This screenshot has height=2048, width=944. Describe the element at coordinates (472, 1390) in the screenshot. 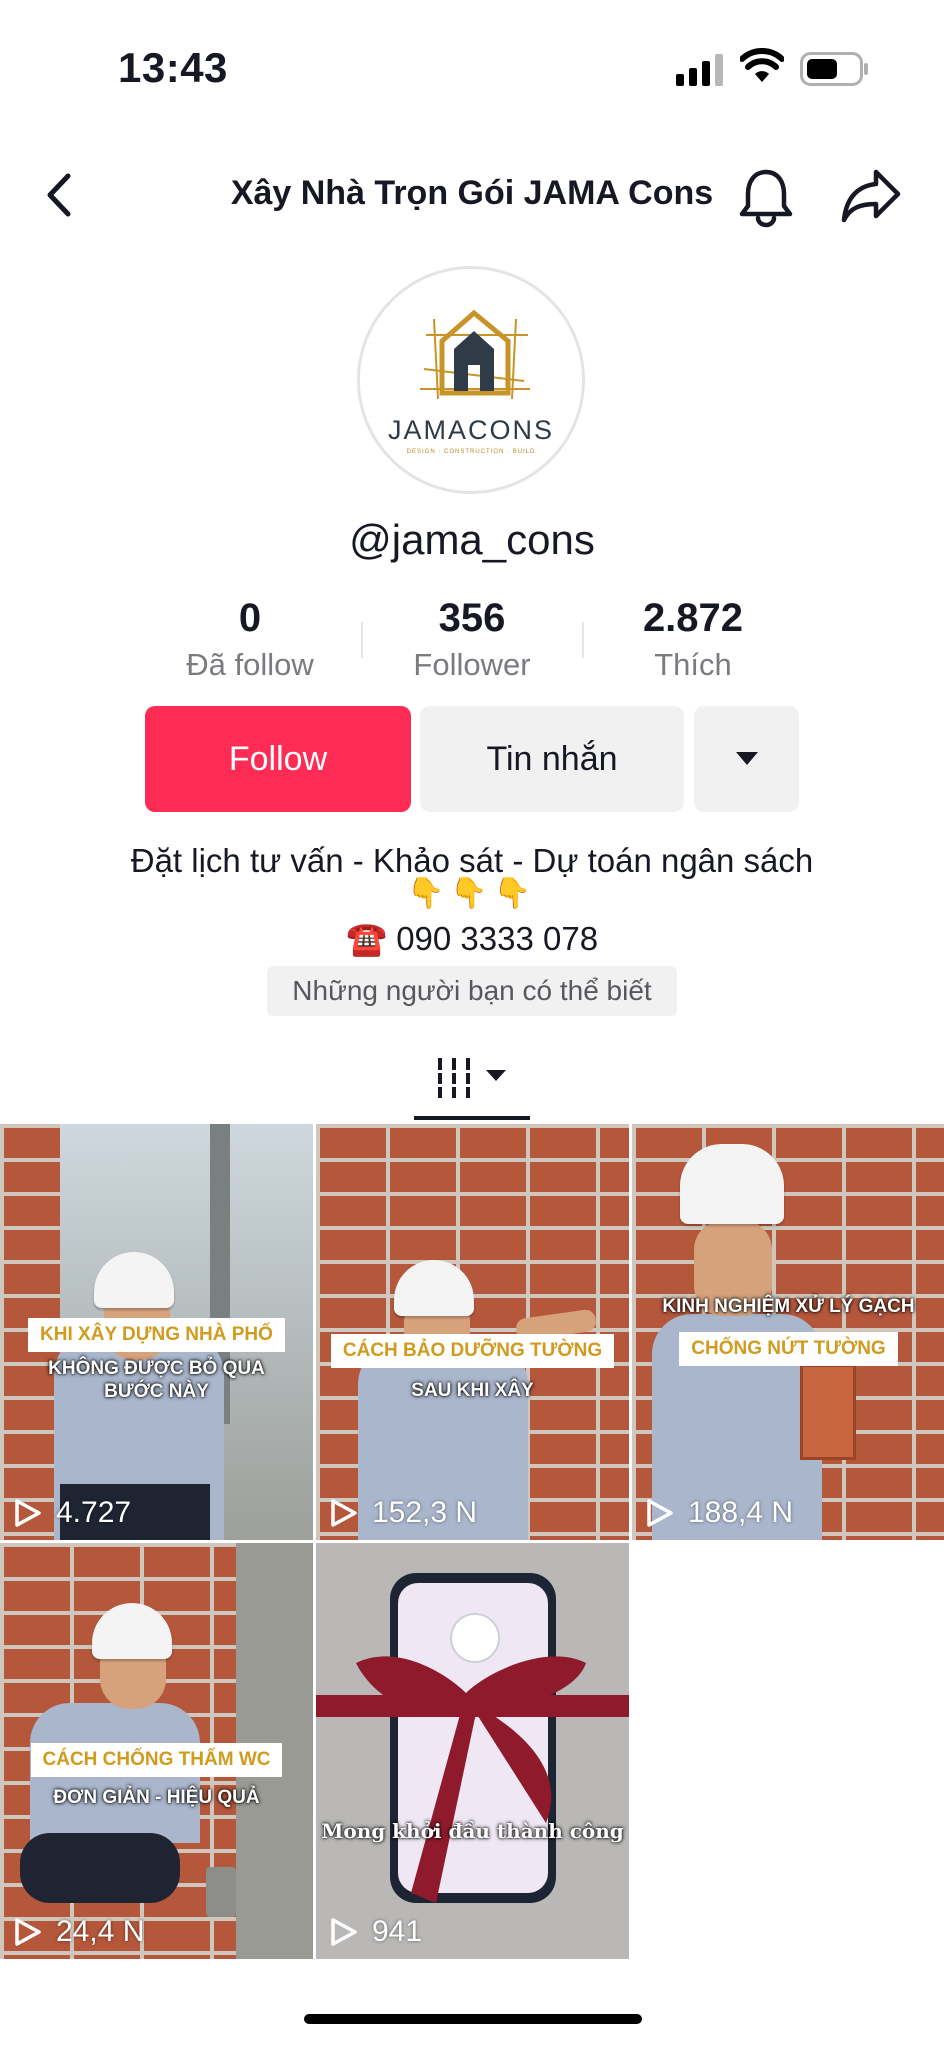

I see `video-caption-text: SAU KHI XÂY` at that location.